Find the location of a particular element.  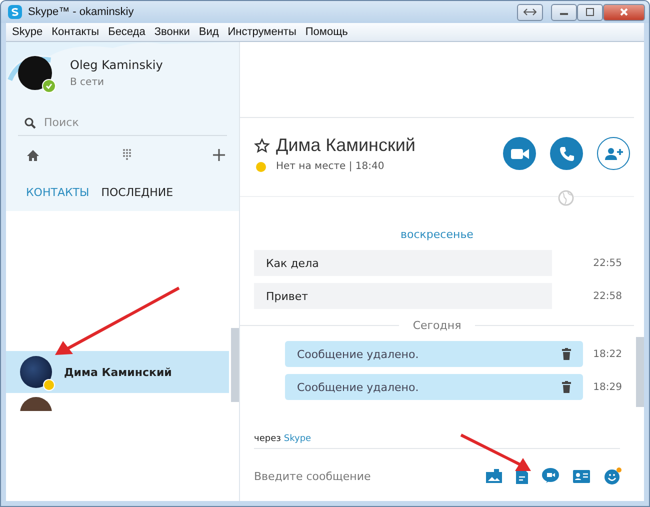

video-camera-icon is located at coordinates (519, 154).